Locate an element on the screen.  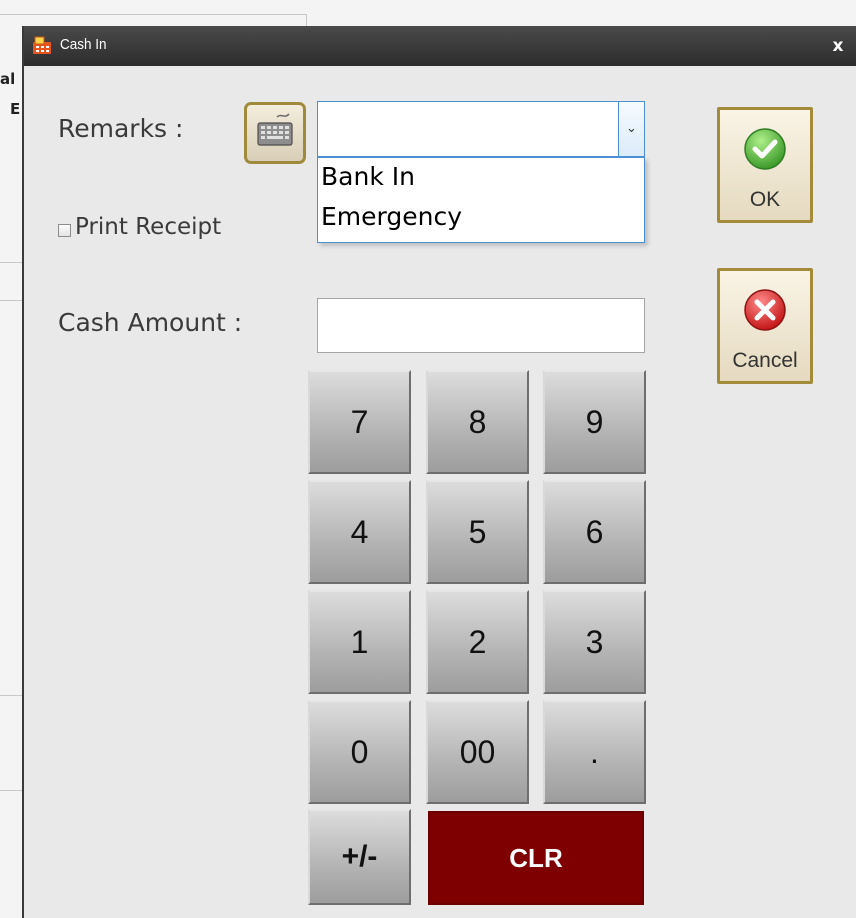
keypad-key-2: 2 is located at coordinates (477, 642).